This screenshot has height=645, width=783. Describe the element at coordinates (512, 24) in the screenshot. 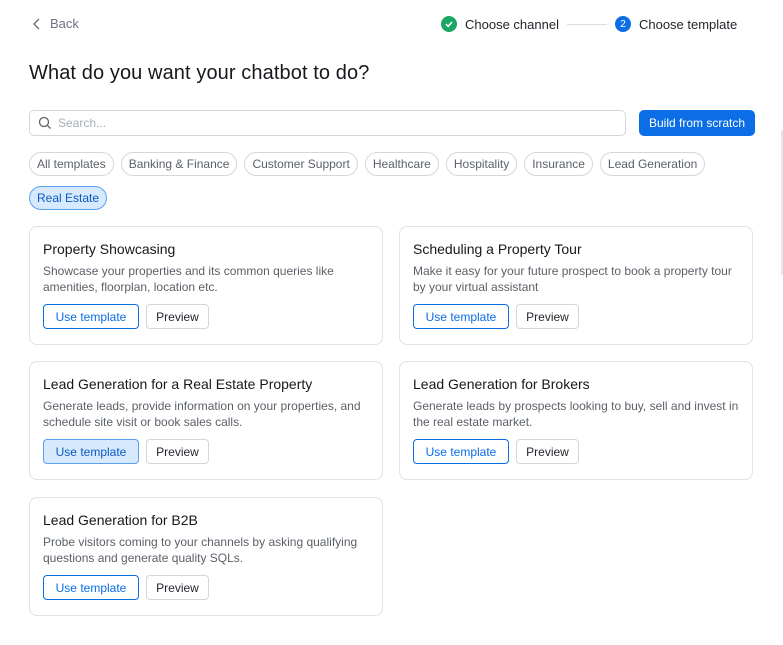

I see `step-label: Choose channel` at that location.